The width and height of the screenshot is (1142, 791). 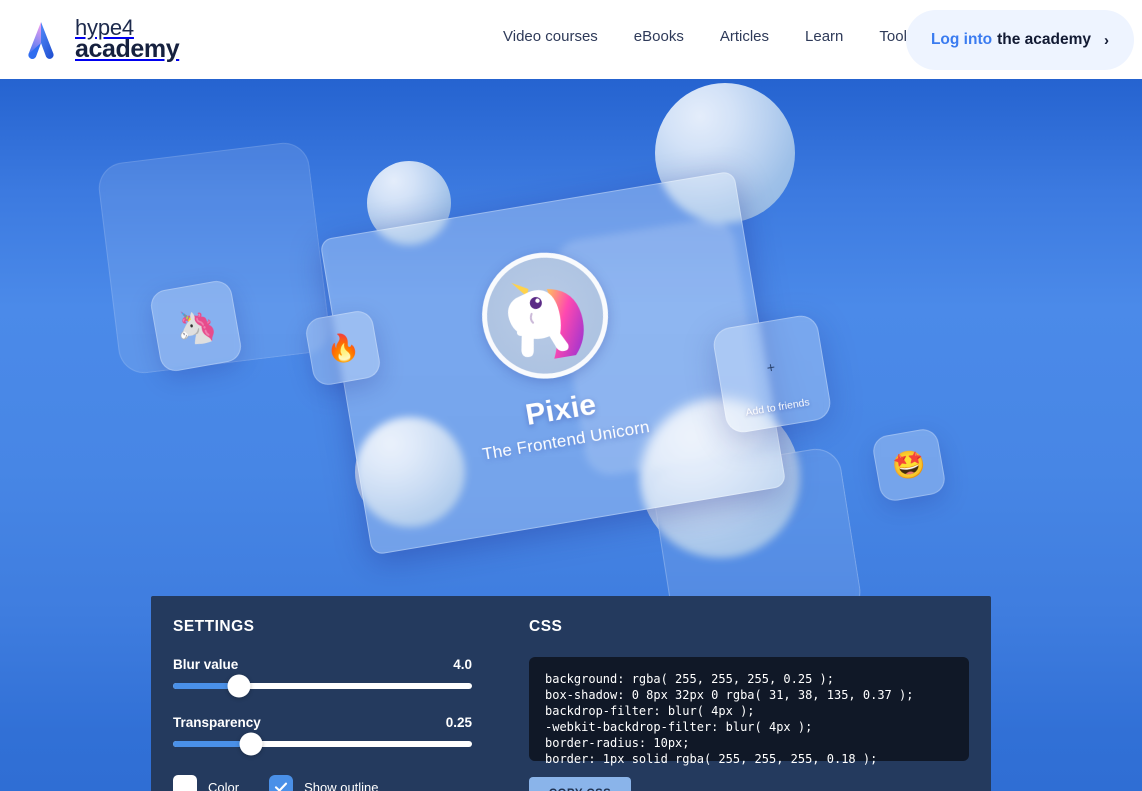 I want to click on add-to-friends-card: + Add to friends, so click(x=772, y=374).